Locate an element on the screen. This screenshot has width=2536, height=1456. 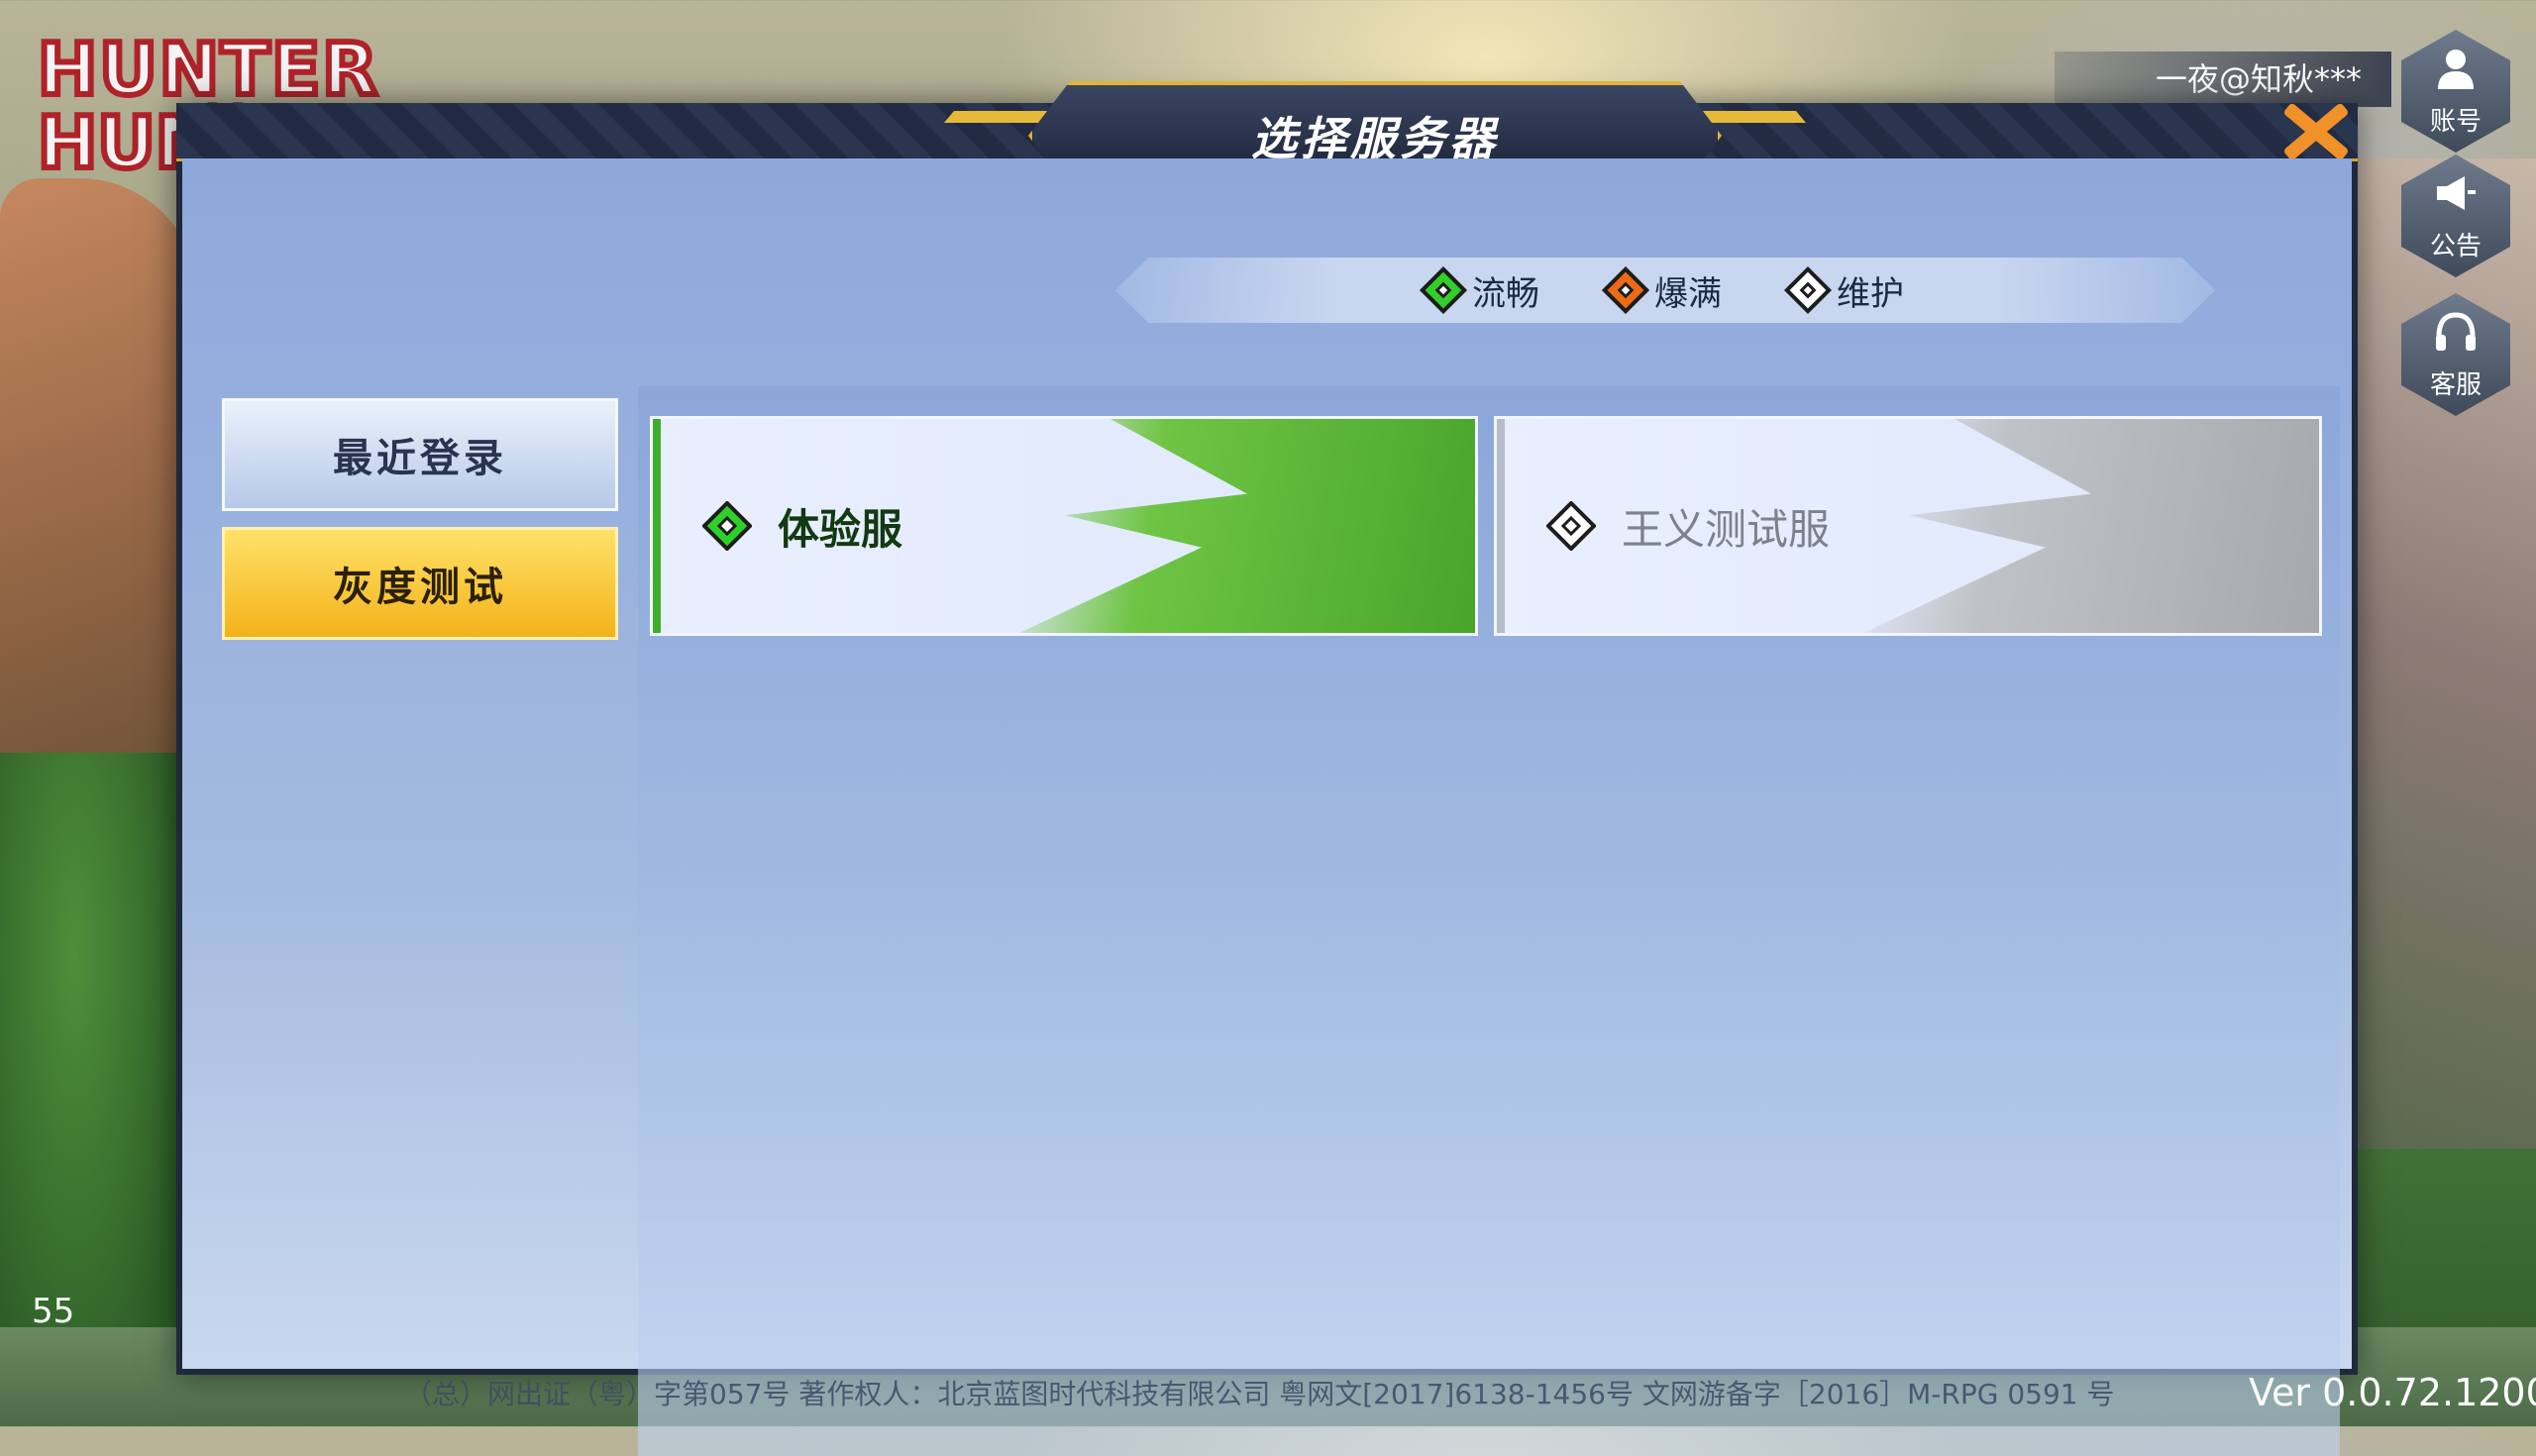
fps-counter: 55 is located at coordinates (53, 1311).